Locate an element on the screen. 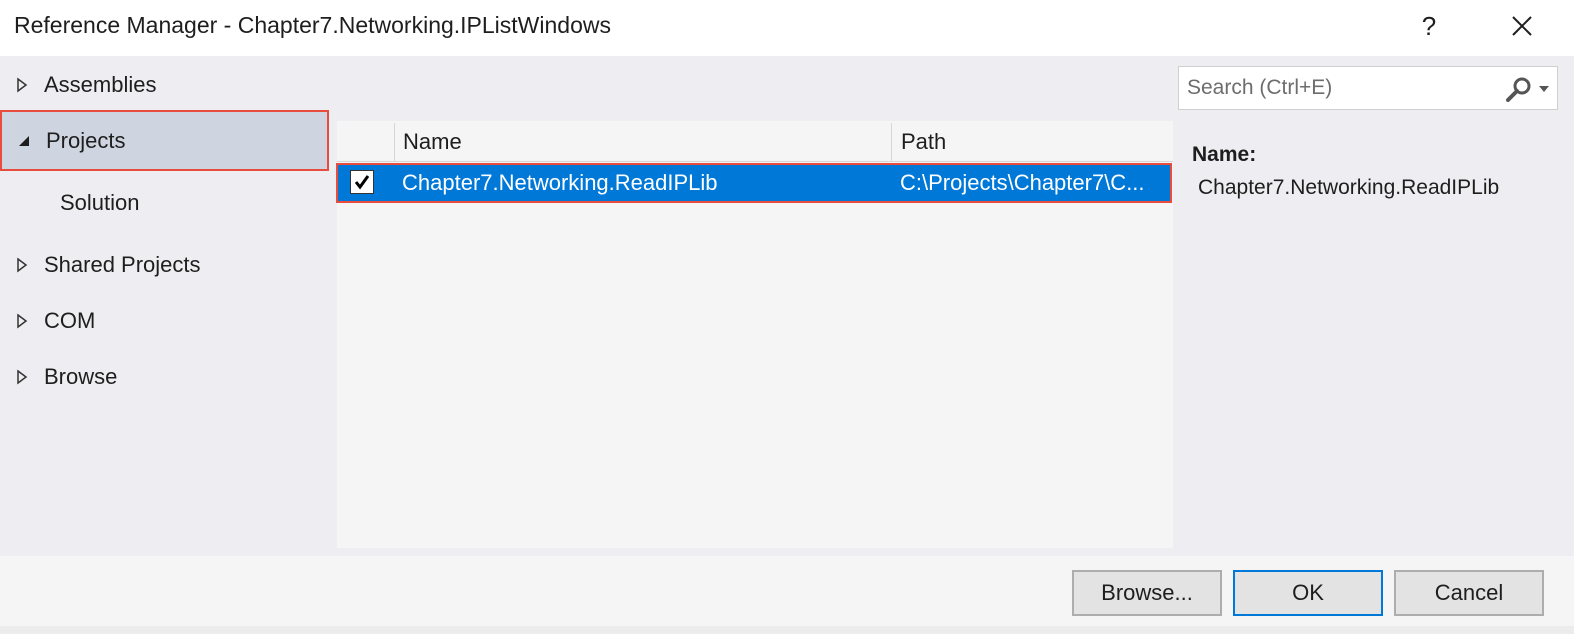 This screenshot has height=634, width=1574. help-button: ? is located at coordinates (1429, 26).